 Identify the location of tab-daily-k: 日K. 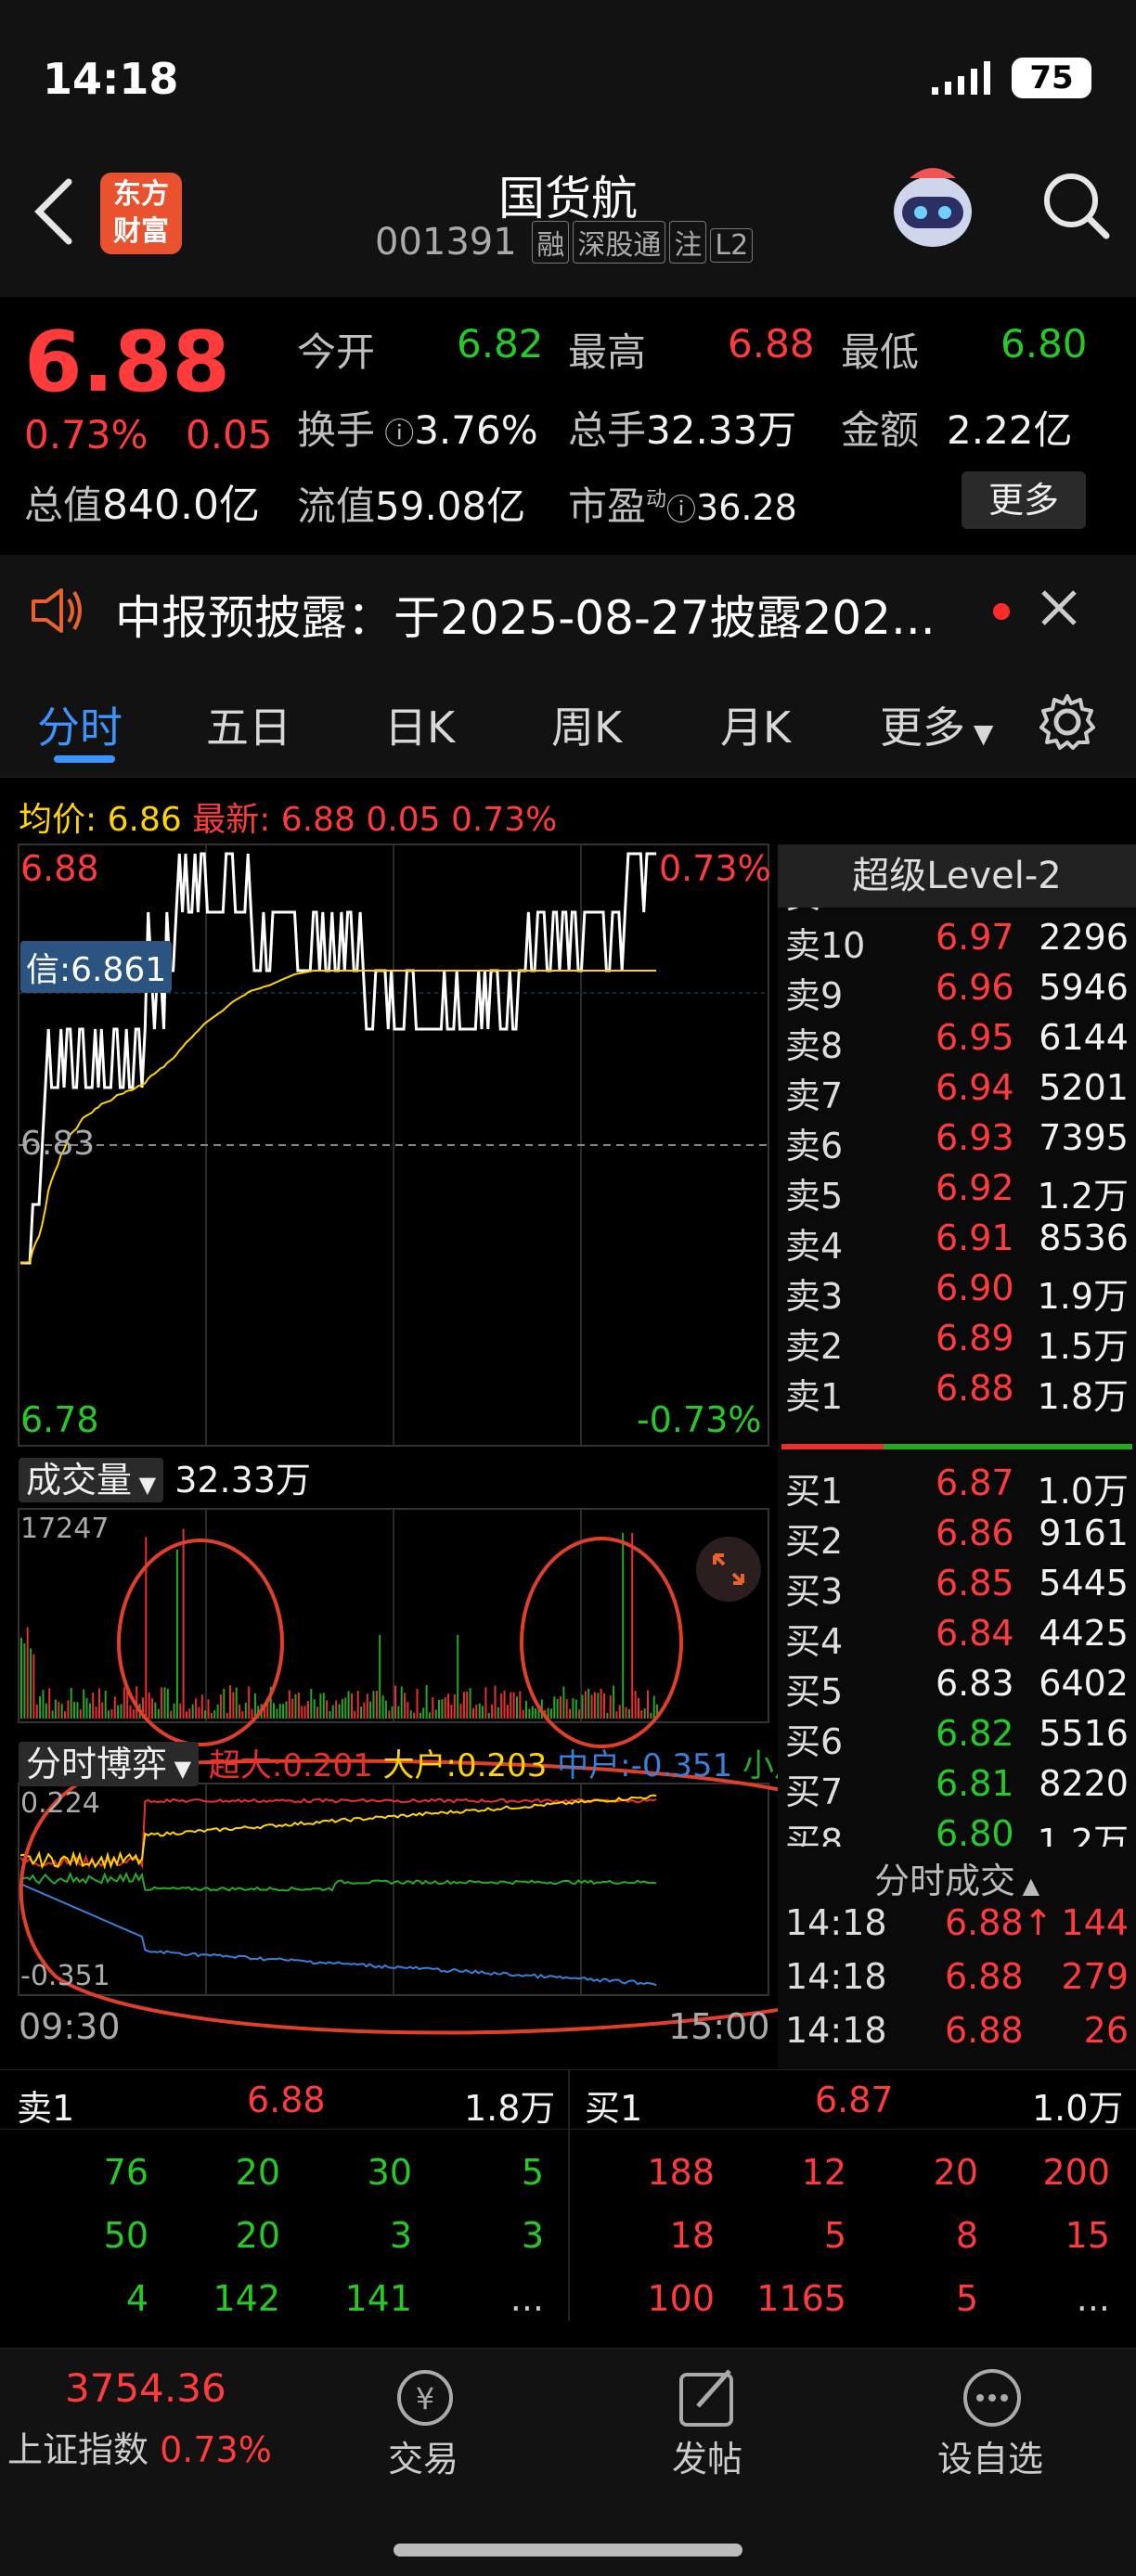
(419, 725).